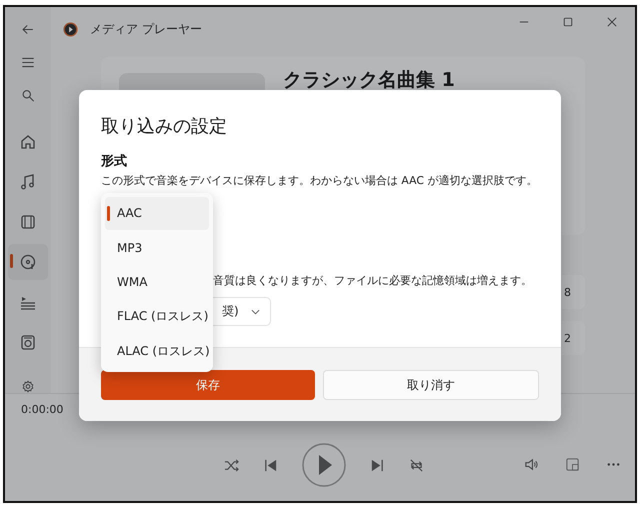 Image resolution: width=640 pixels, height=507 pixels. What do you see at coordinates (28, 182) in the screenshot?
I see `music-note-icon` at bounding box center [28, 182].